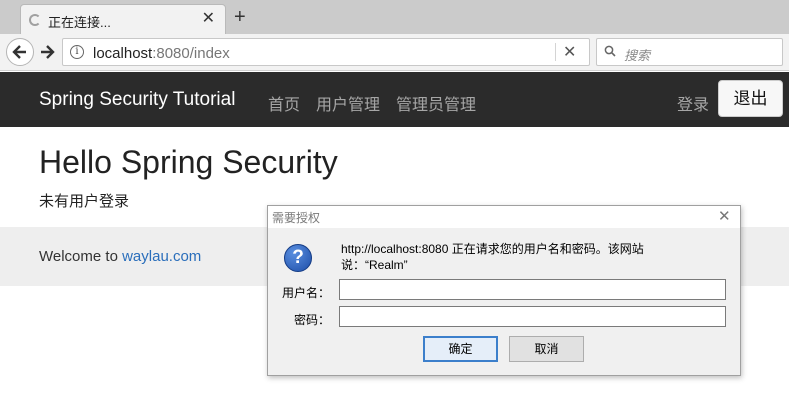 The width and height of the screenshot is (789, 402). What do you see at coordinates (123, 19) in the screenshot?
I see `browser-tab: 正在连接... ✕` at bounding box center [123, 19].